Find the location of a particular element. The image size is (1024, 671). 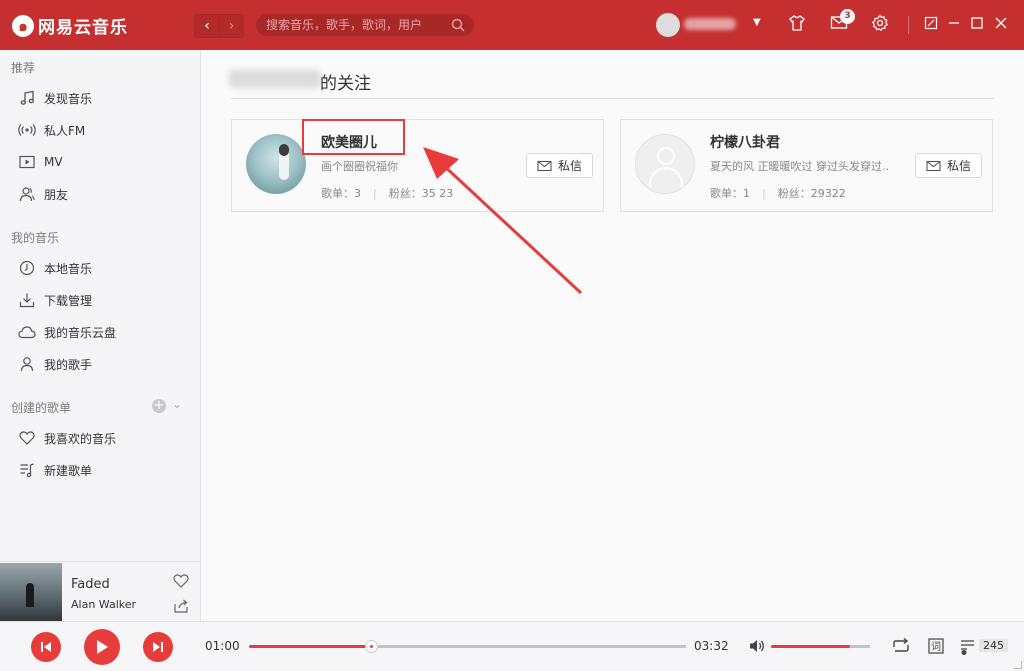

playlist-queue-icon is located at coordinates (969, 648).